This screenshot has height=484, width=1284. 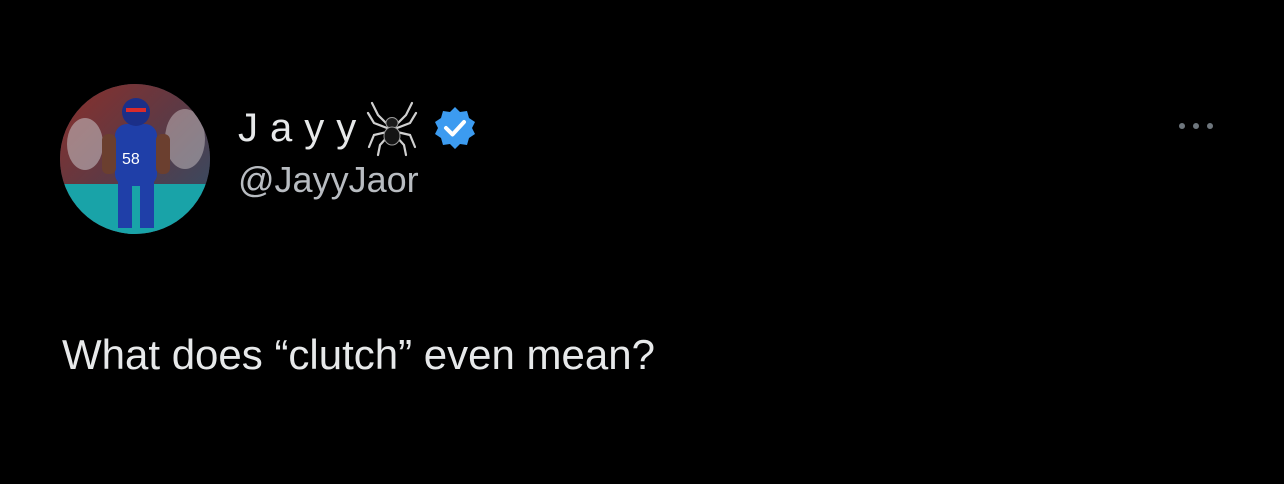 What do you see at coordinates (358, 354) in the screenshot?
I see `tweet-text: What does “clutch” even mean?` at bounding box center [358, 354].